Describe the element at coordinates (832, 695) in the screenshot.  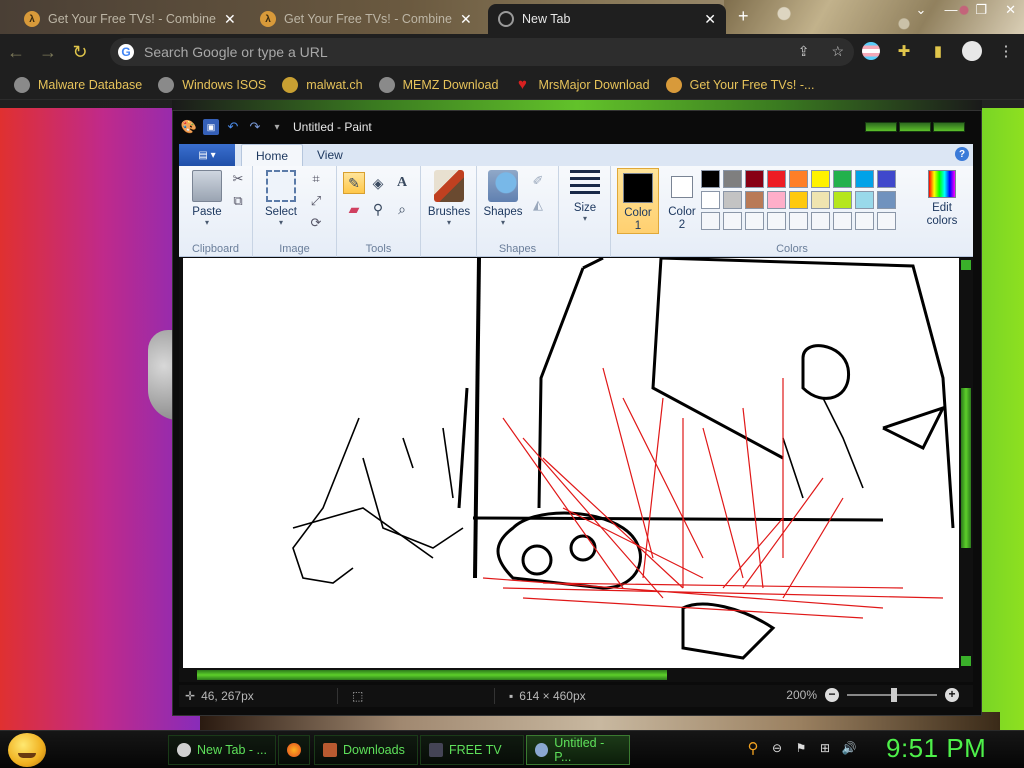
I see `zoom-out-icon: −` at that location.